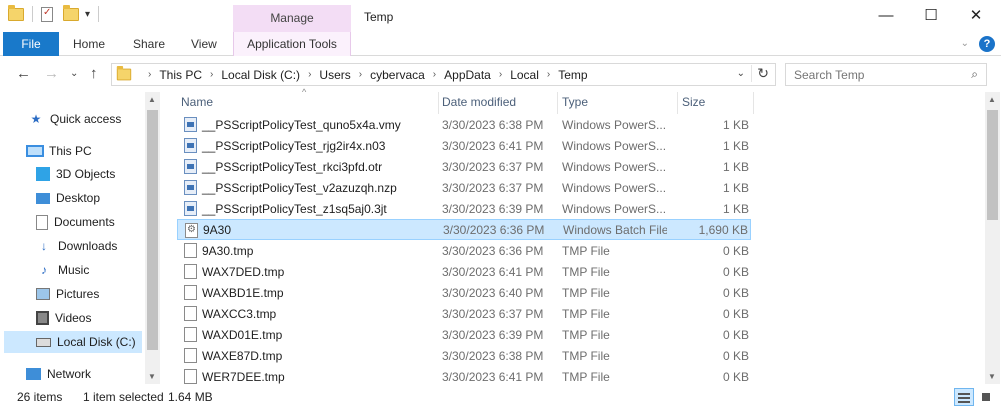 This screenshot has width=1001, height=409. Describe the element at coordinates (494, 229) in the screenshot. I see `file-date: 3/30/2023 6:36 PM` at that location.